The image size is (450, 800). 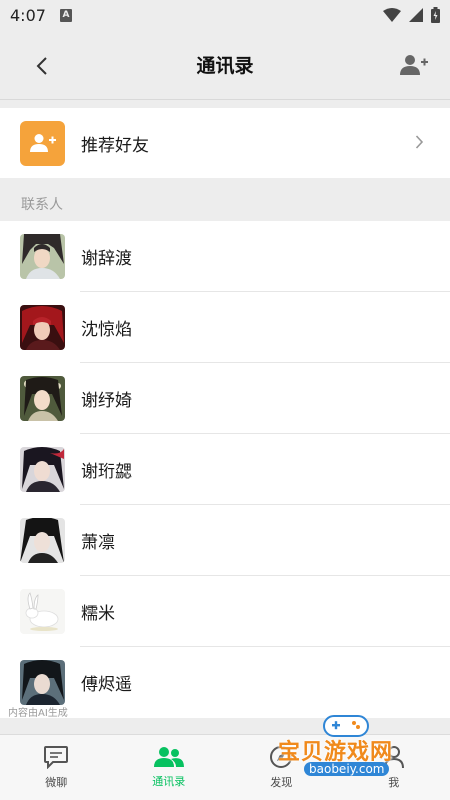 I want to click on chevron-left-icon, so click(x=41, y=66).